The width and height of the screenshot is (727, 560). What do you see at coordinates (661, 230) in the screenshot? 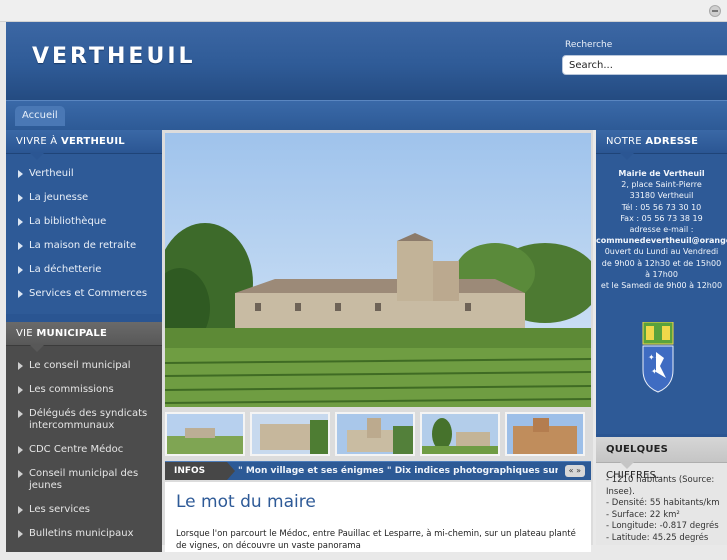
I see `address-line: adresse e-mail :` at bounding box center [661, 230].